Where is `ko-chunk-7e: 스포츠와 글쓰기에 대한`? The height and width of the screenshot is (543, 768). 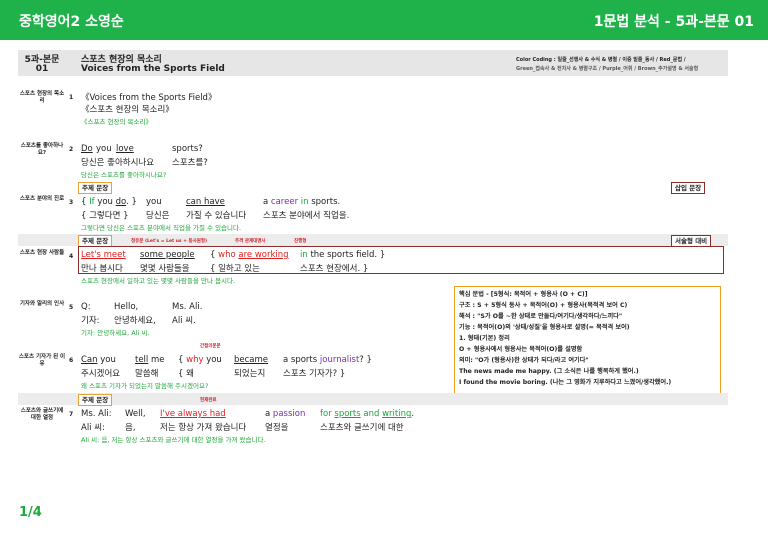
ko-chunk-7e: 스포츠와 글쓰기에 대한 is located at coordinates (362, 428).